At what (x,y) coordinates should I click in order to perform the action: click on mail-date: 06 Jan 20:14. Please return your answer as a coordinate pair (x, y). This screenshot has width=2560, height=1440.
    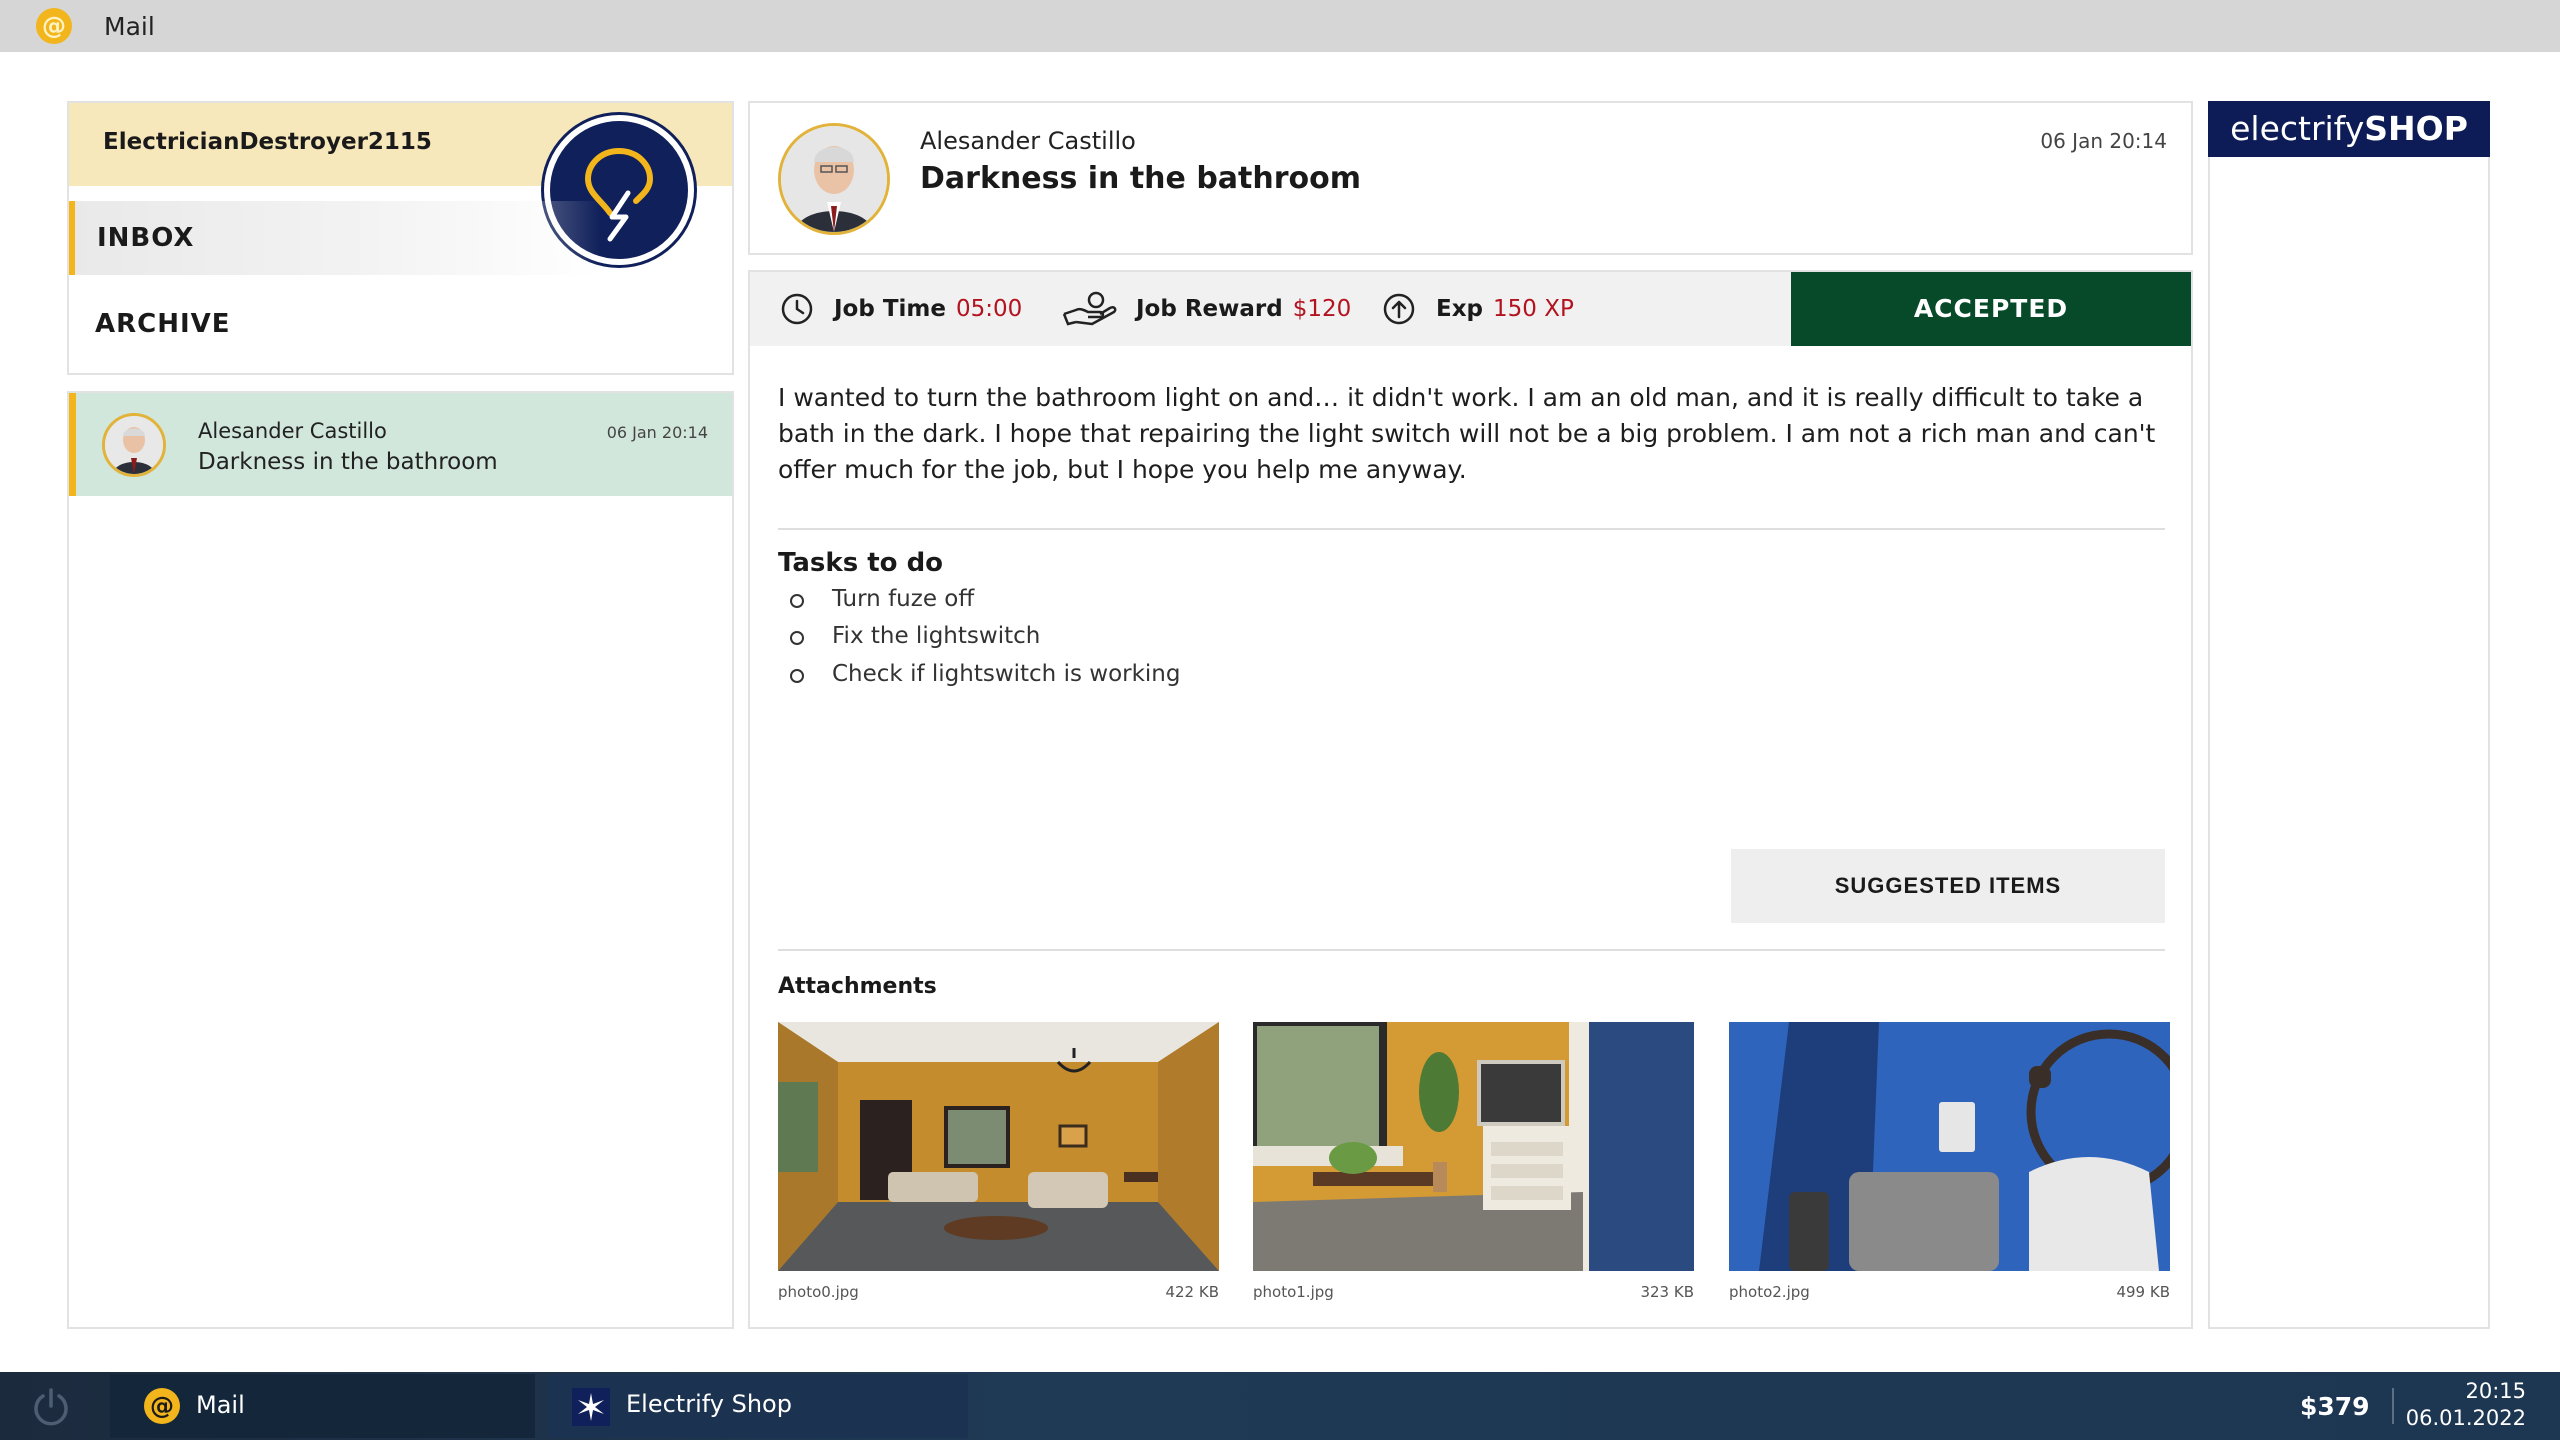
    Looking at the image, I should click on (2103, 141).